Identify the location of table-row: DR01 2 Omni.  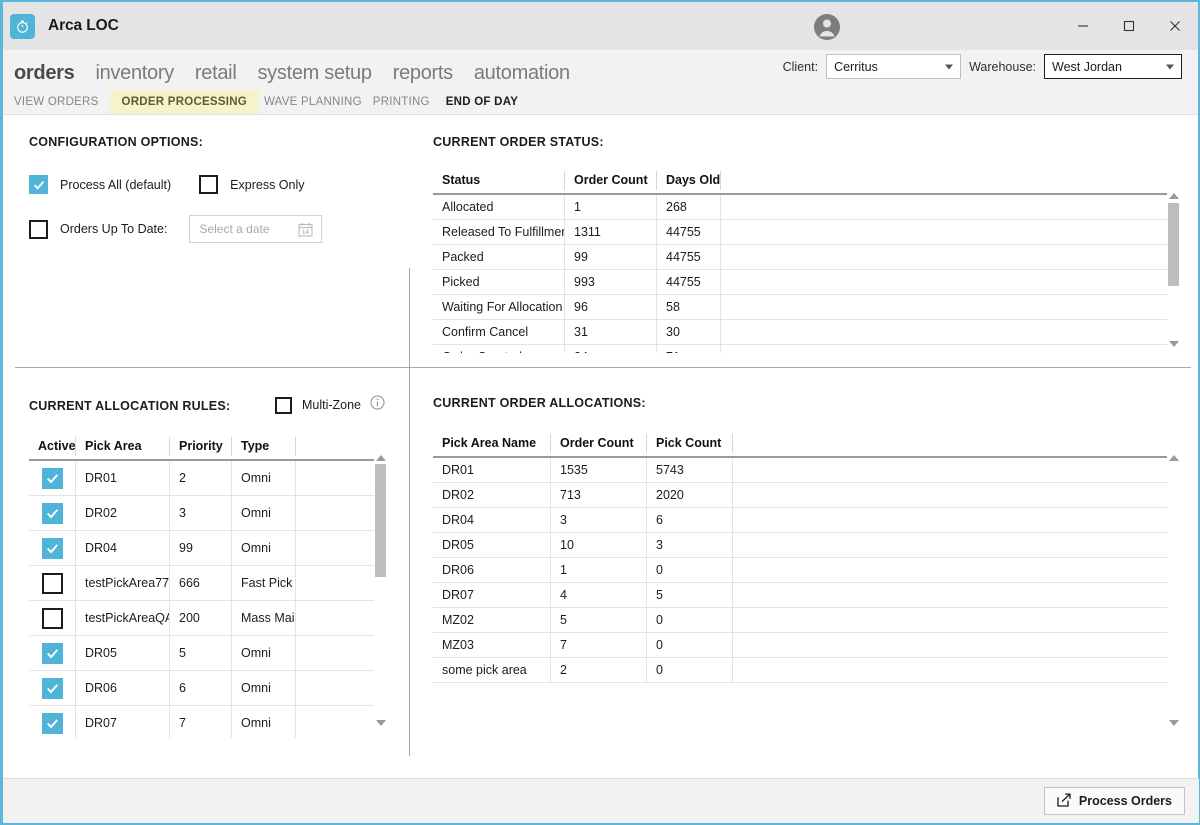
(207, 478).